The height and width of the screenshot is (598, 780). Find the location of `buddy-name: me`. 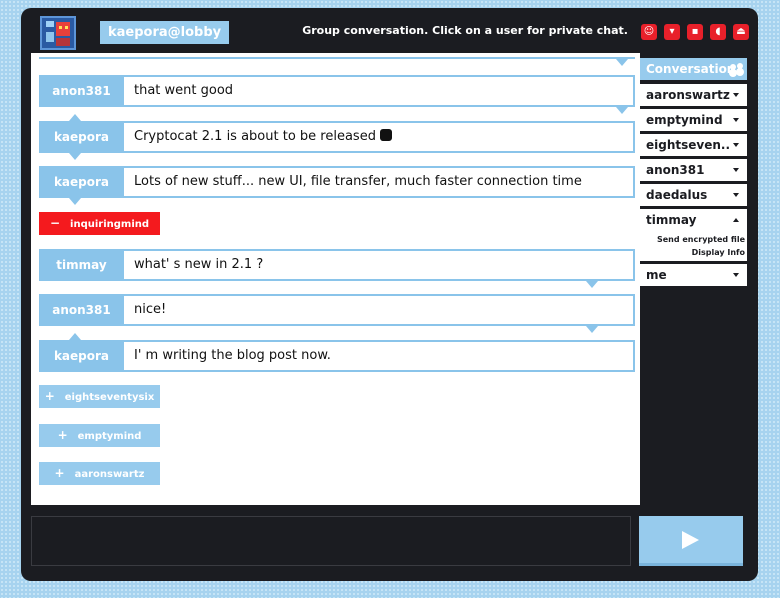

buddy-name: me is located at coordinates (656, 275).